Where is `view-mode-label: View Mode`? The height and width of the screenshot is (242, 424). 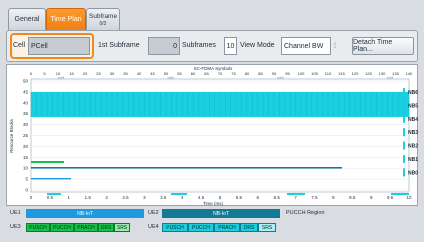 view-mode-label: View Mode is located at coordinates (257, 45).